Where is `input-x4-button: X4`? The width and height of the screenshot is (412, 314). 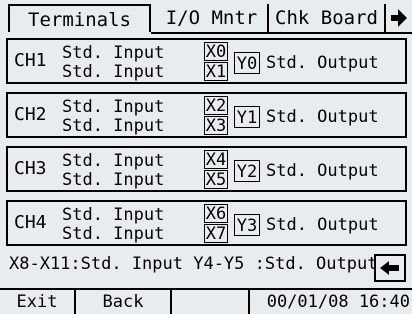 input-x4-button: X4 is located at coordinates (216, 160).